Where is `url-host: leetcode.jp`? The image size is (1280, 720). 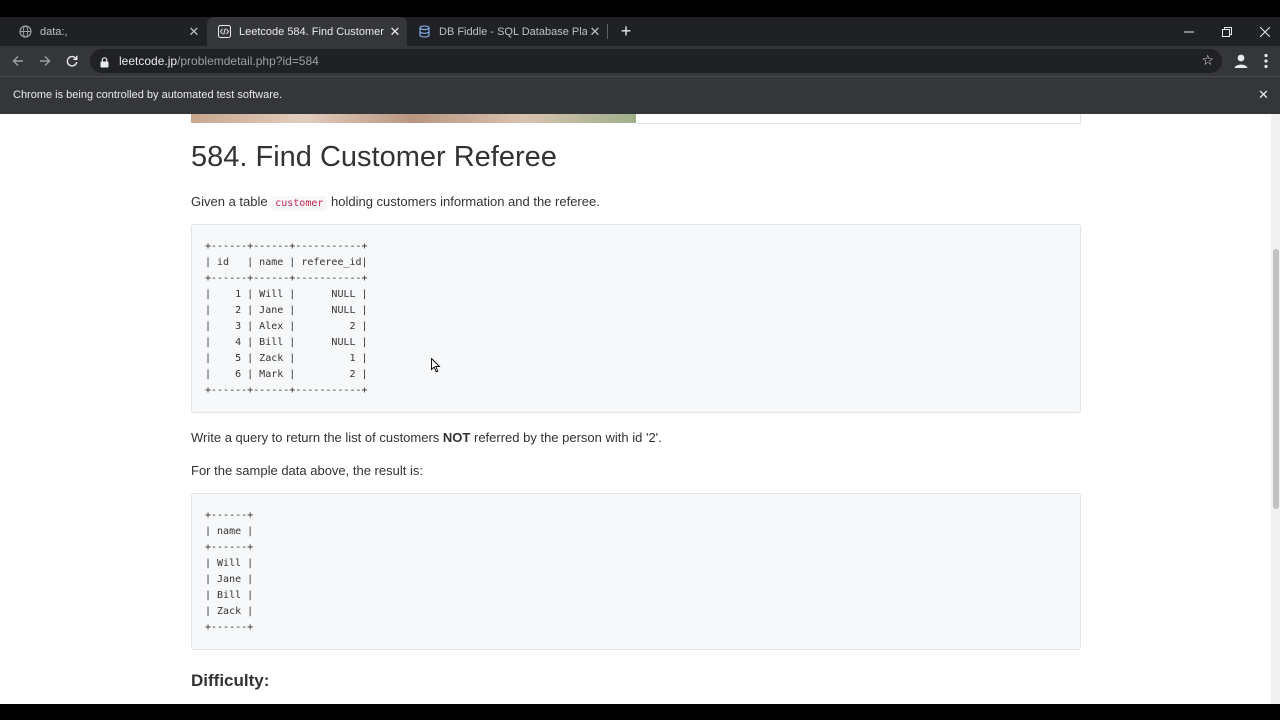 url-host: leetcode.jp is located at coordinates (148, 61).